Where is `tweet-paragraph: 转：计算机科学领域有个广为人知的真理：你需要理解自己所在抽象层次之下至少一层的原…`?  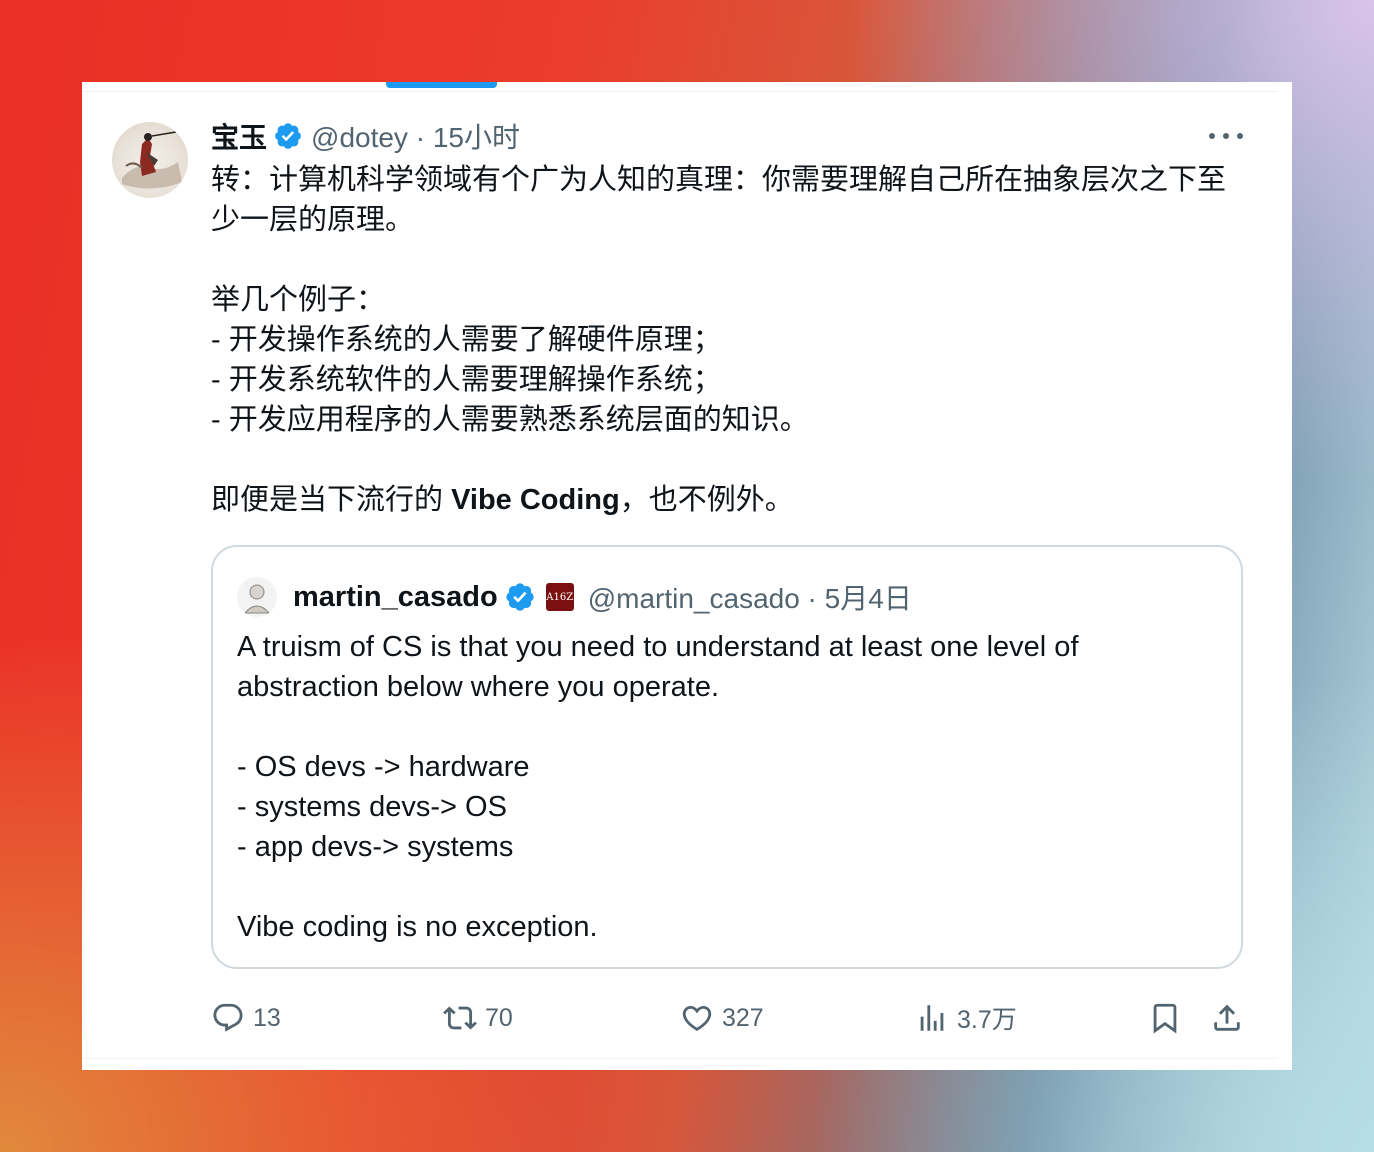 tweet-paragraph: 转：计算机科学领域有个广为人知的真理：你需要理解自己所在抽象层次之下至少一层的原… is located at coordinates (719, 200).